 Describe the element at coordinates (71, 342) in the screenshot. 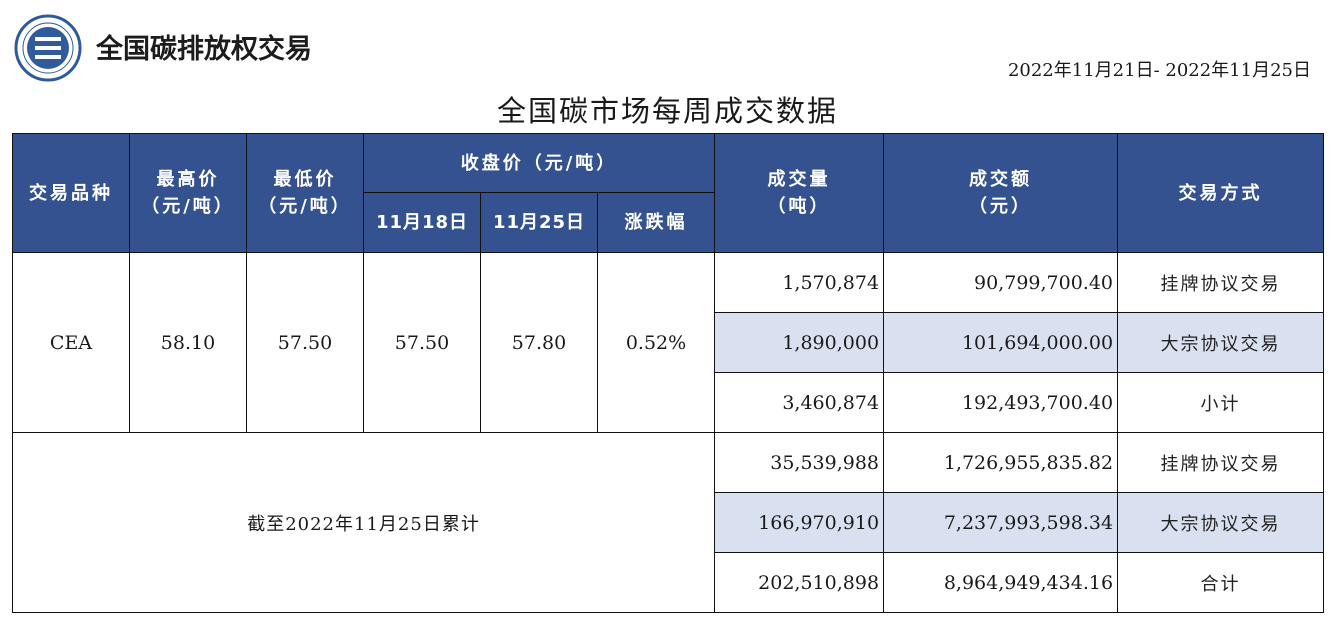

I see `product-cell: CEA` at that location.